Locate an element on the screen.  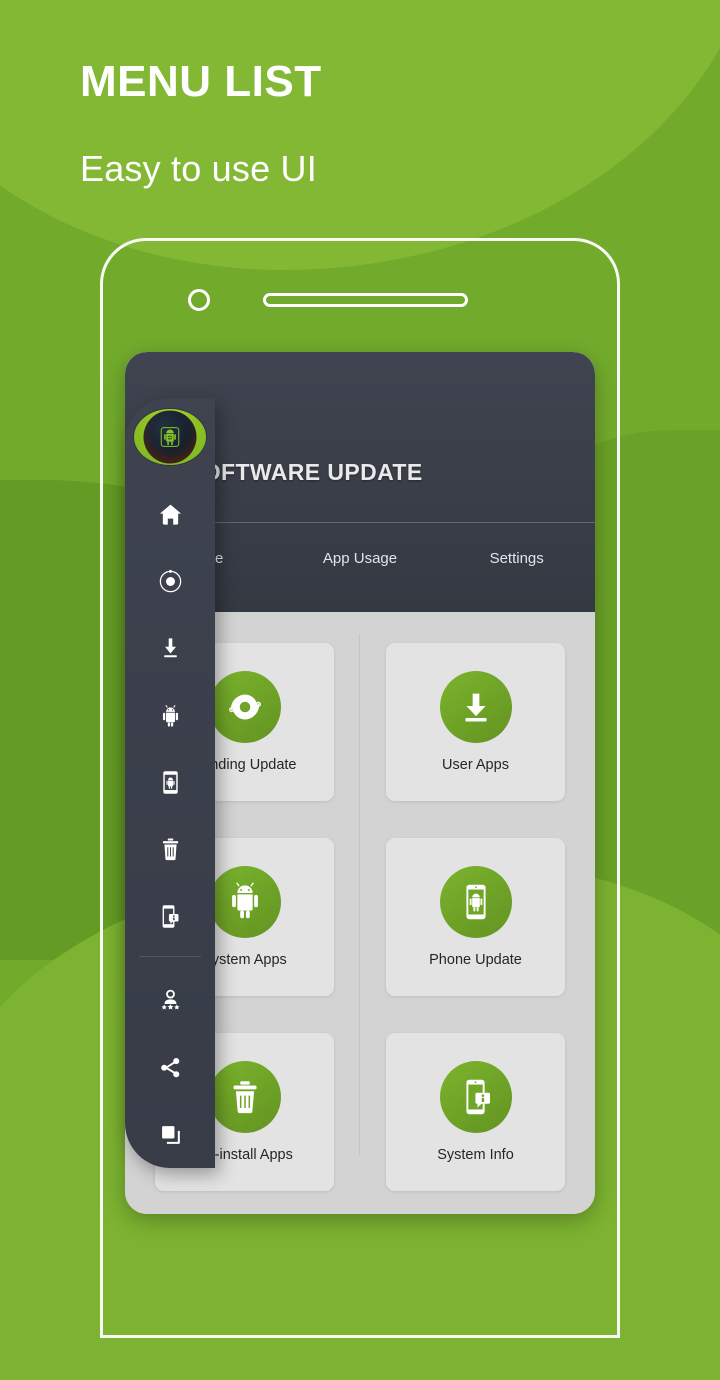
sidebar-item-system-apps is located at coordinates (170, 715).